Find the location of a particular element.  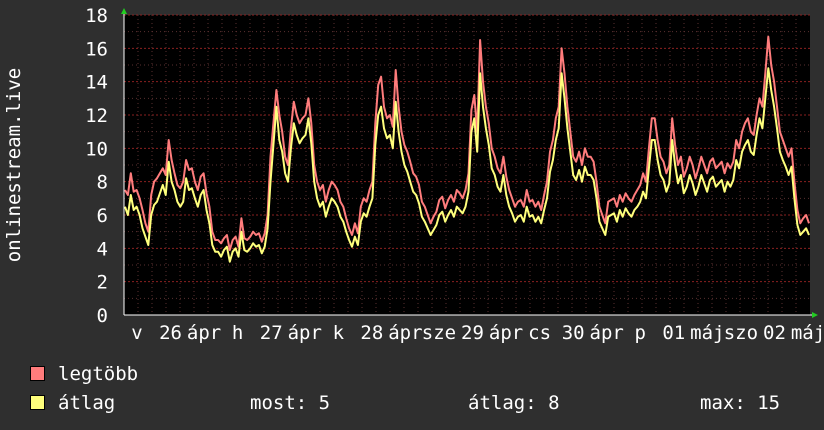

y-axis-label: onlinestream.live is located at coordinates (14, 165).